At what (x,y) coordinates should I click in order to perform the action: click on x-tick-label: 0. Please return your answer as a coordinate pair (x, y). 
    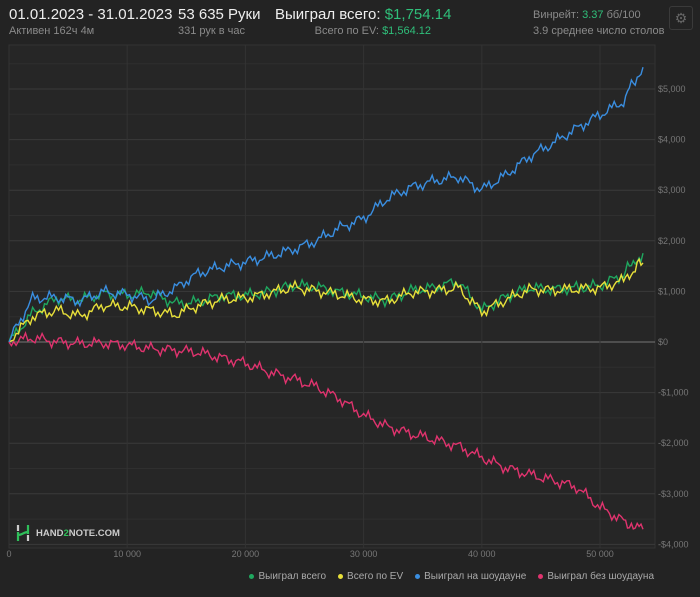
    Looking at the image, I should click on (8, 554).